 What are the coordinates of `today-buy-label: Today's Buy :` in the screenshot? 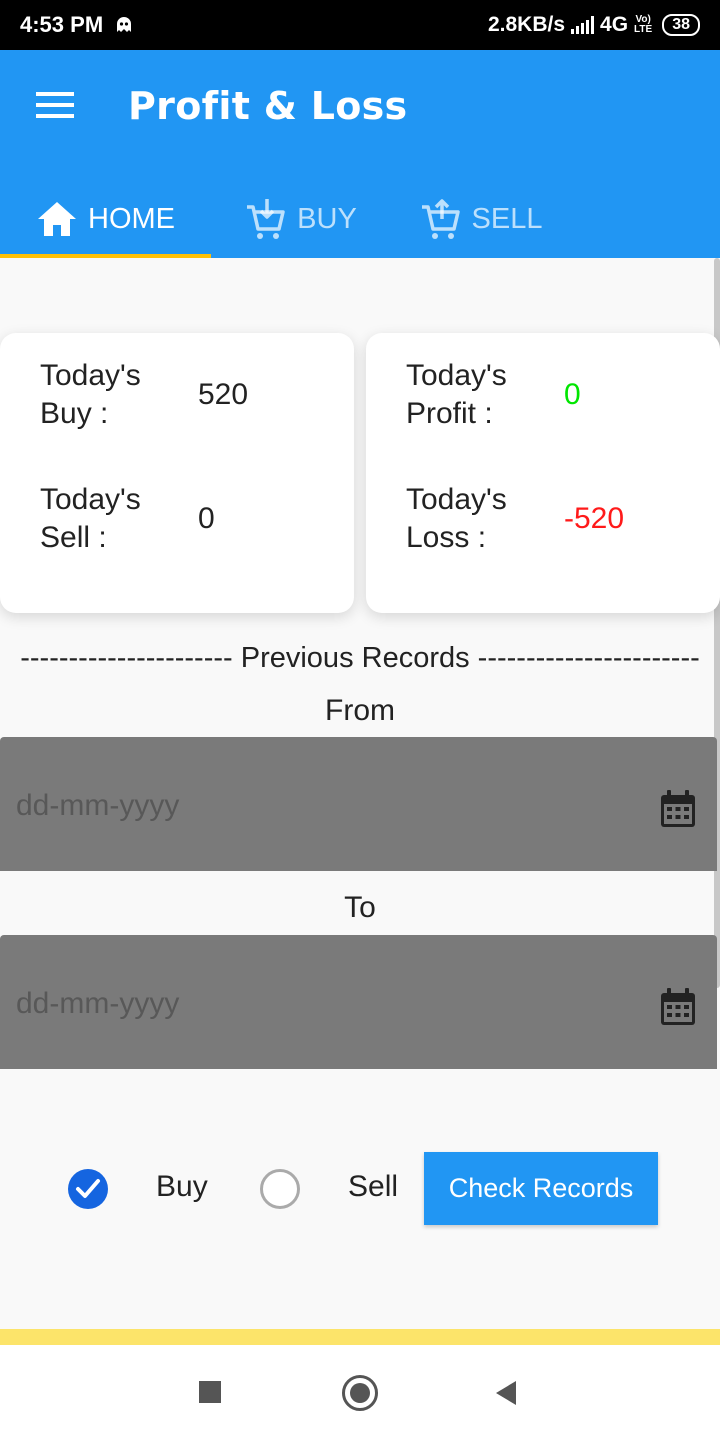 It's located at (90, 394).